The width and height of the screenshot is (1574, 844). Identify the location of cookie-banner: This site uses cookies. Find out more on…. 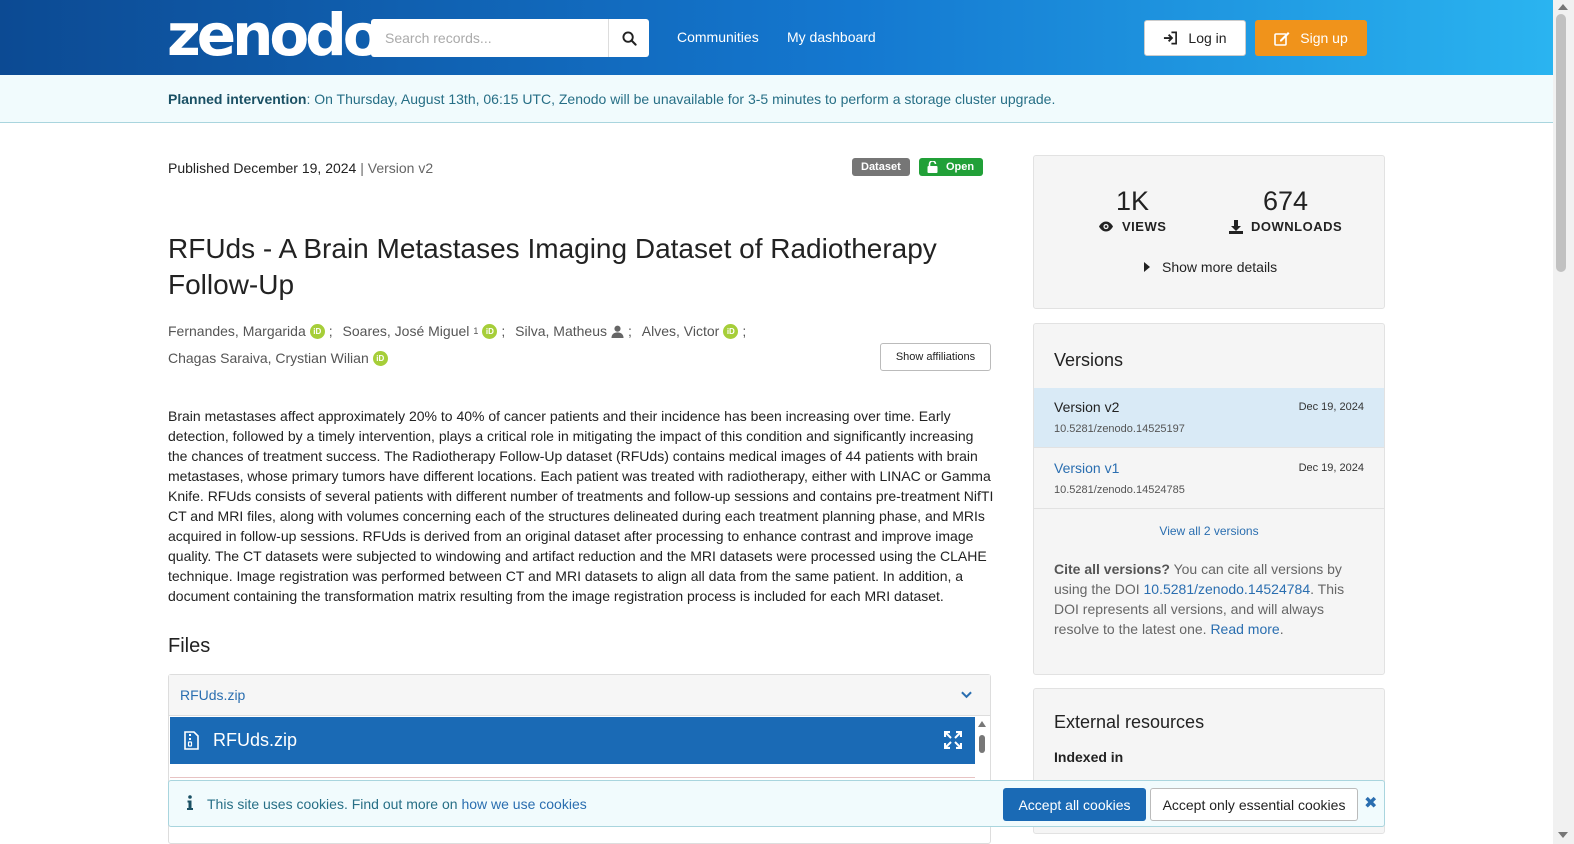
(776, 803).